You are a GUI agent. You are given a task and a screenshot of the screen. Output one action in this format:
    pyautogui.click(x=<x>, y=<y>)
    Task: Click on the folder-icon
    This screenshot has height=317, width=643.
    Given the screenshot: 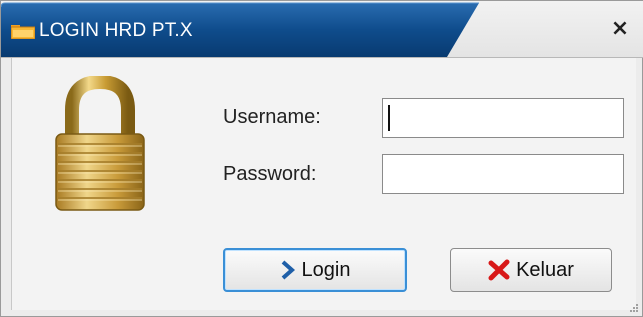 What is the action you would take?
    pyautogui.click(x=23, y=32)
    